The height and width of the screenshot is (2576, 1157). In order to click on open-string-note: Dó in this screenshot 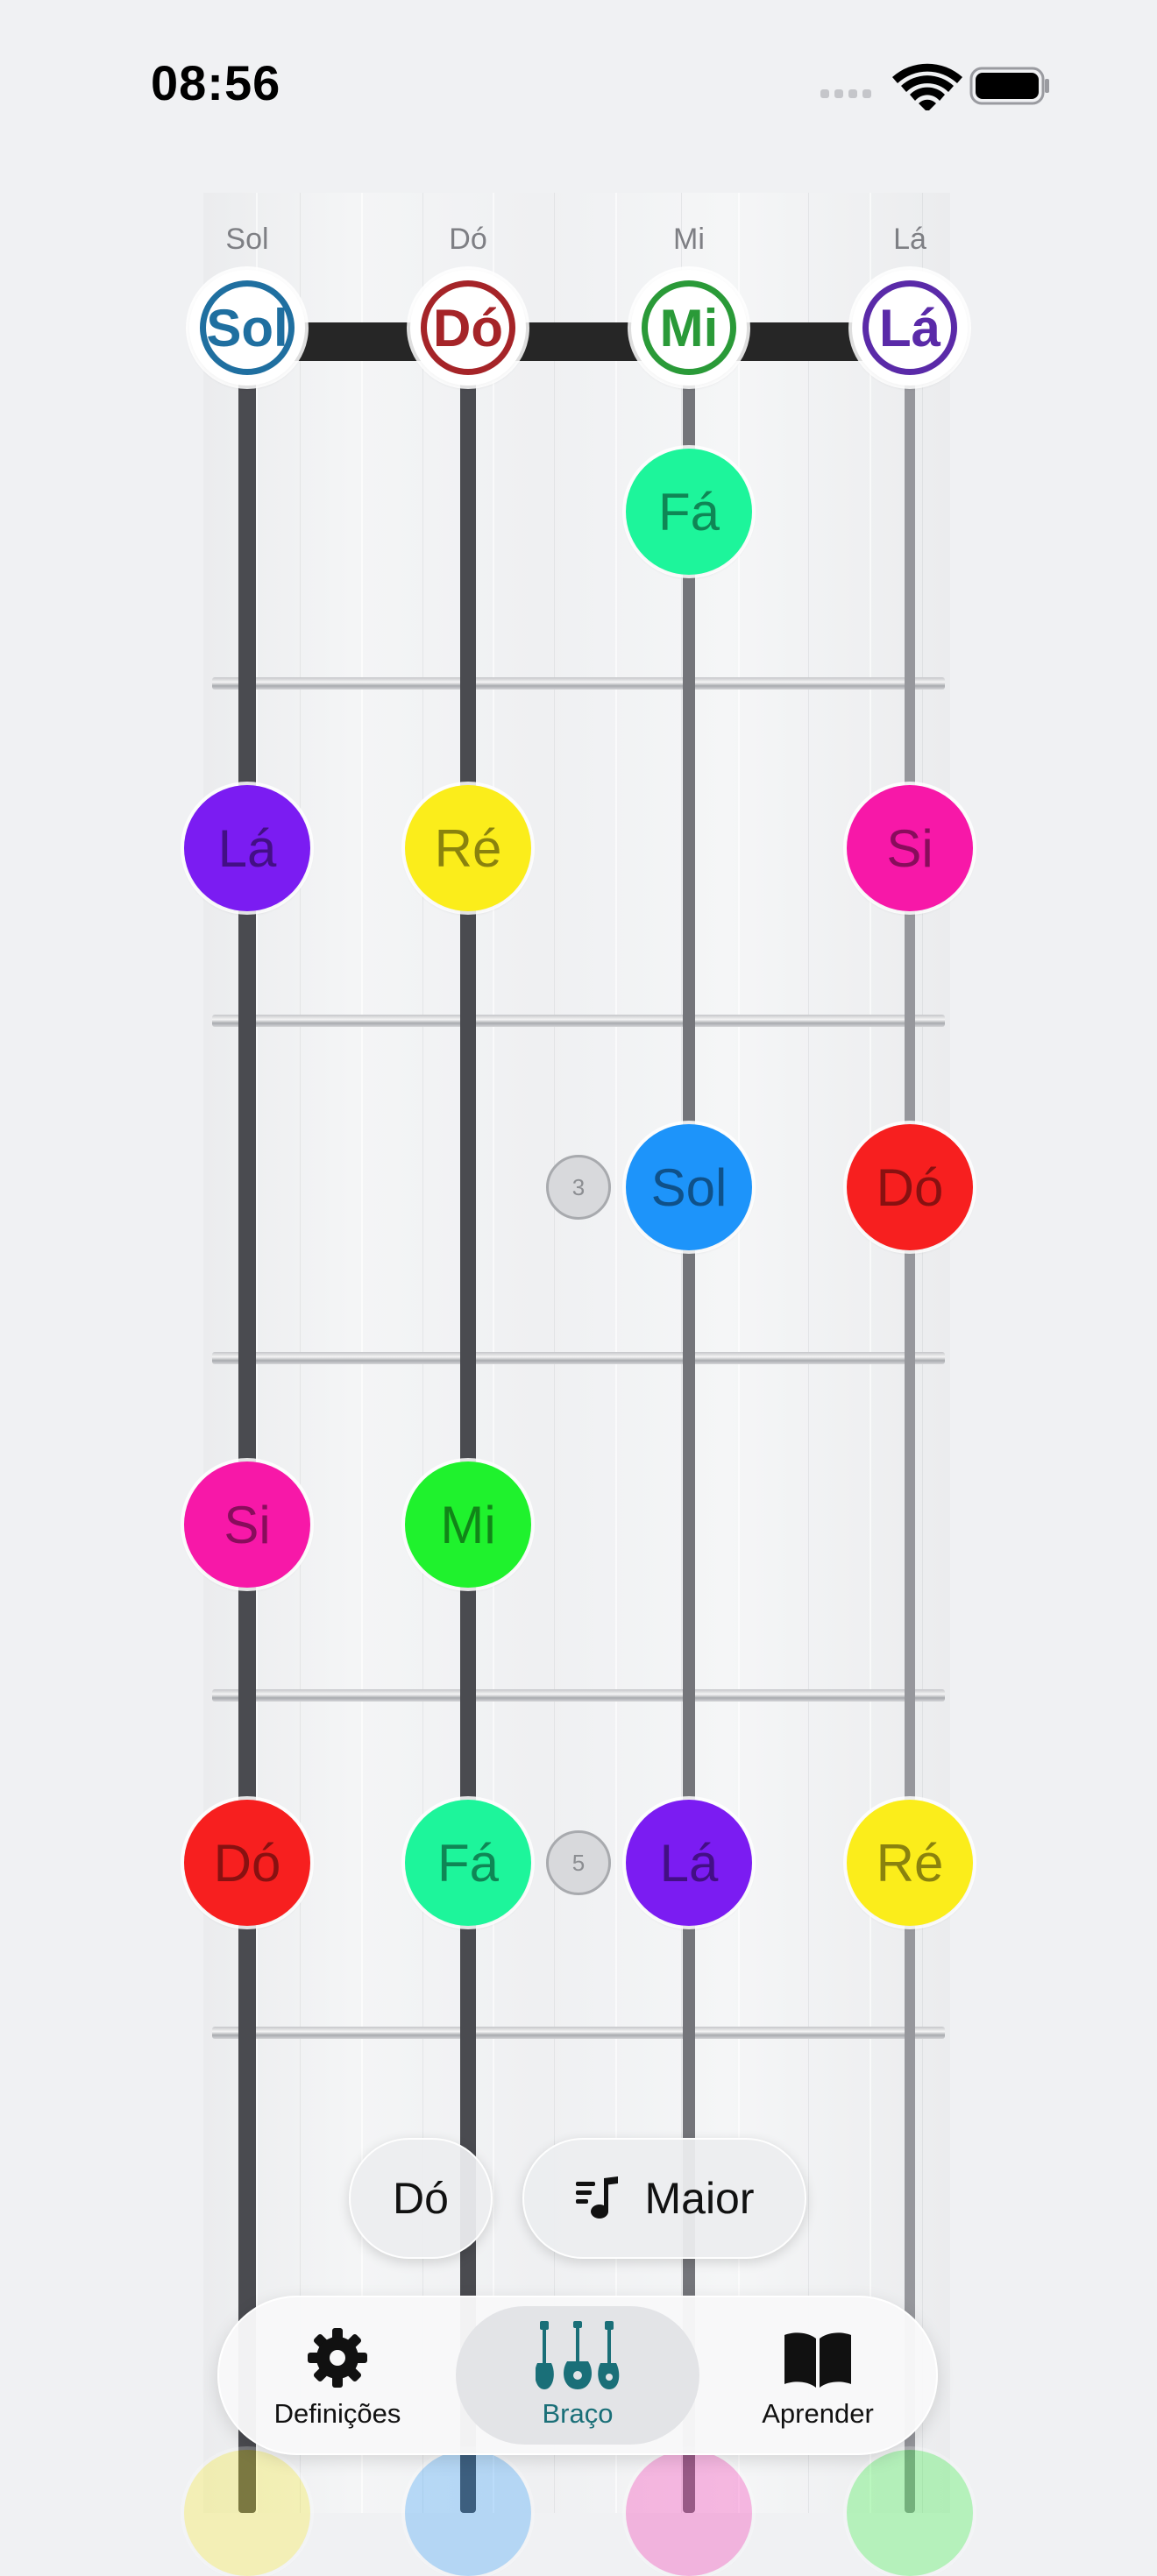, I will do `click(468, 328)`.